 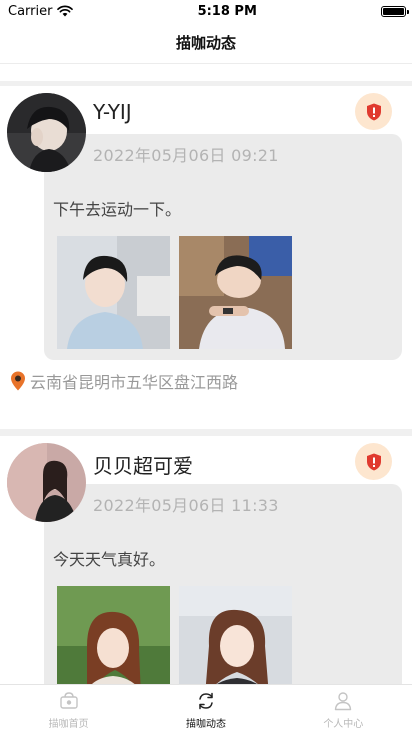 I want to click on person-icon, so click(x=343, y=700).